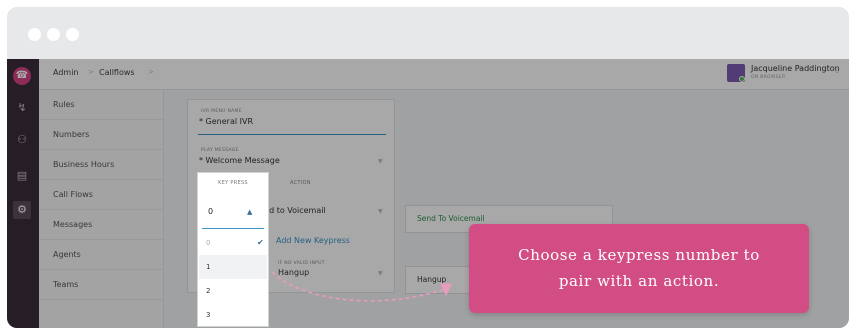 This screenshot has width=856, height=328. Describe the element at coordinates (639, 255) in the screenshot. I see `tooltip-line-1: Choose a keypress number to` at that location.